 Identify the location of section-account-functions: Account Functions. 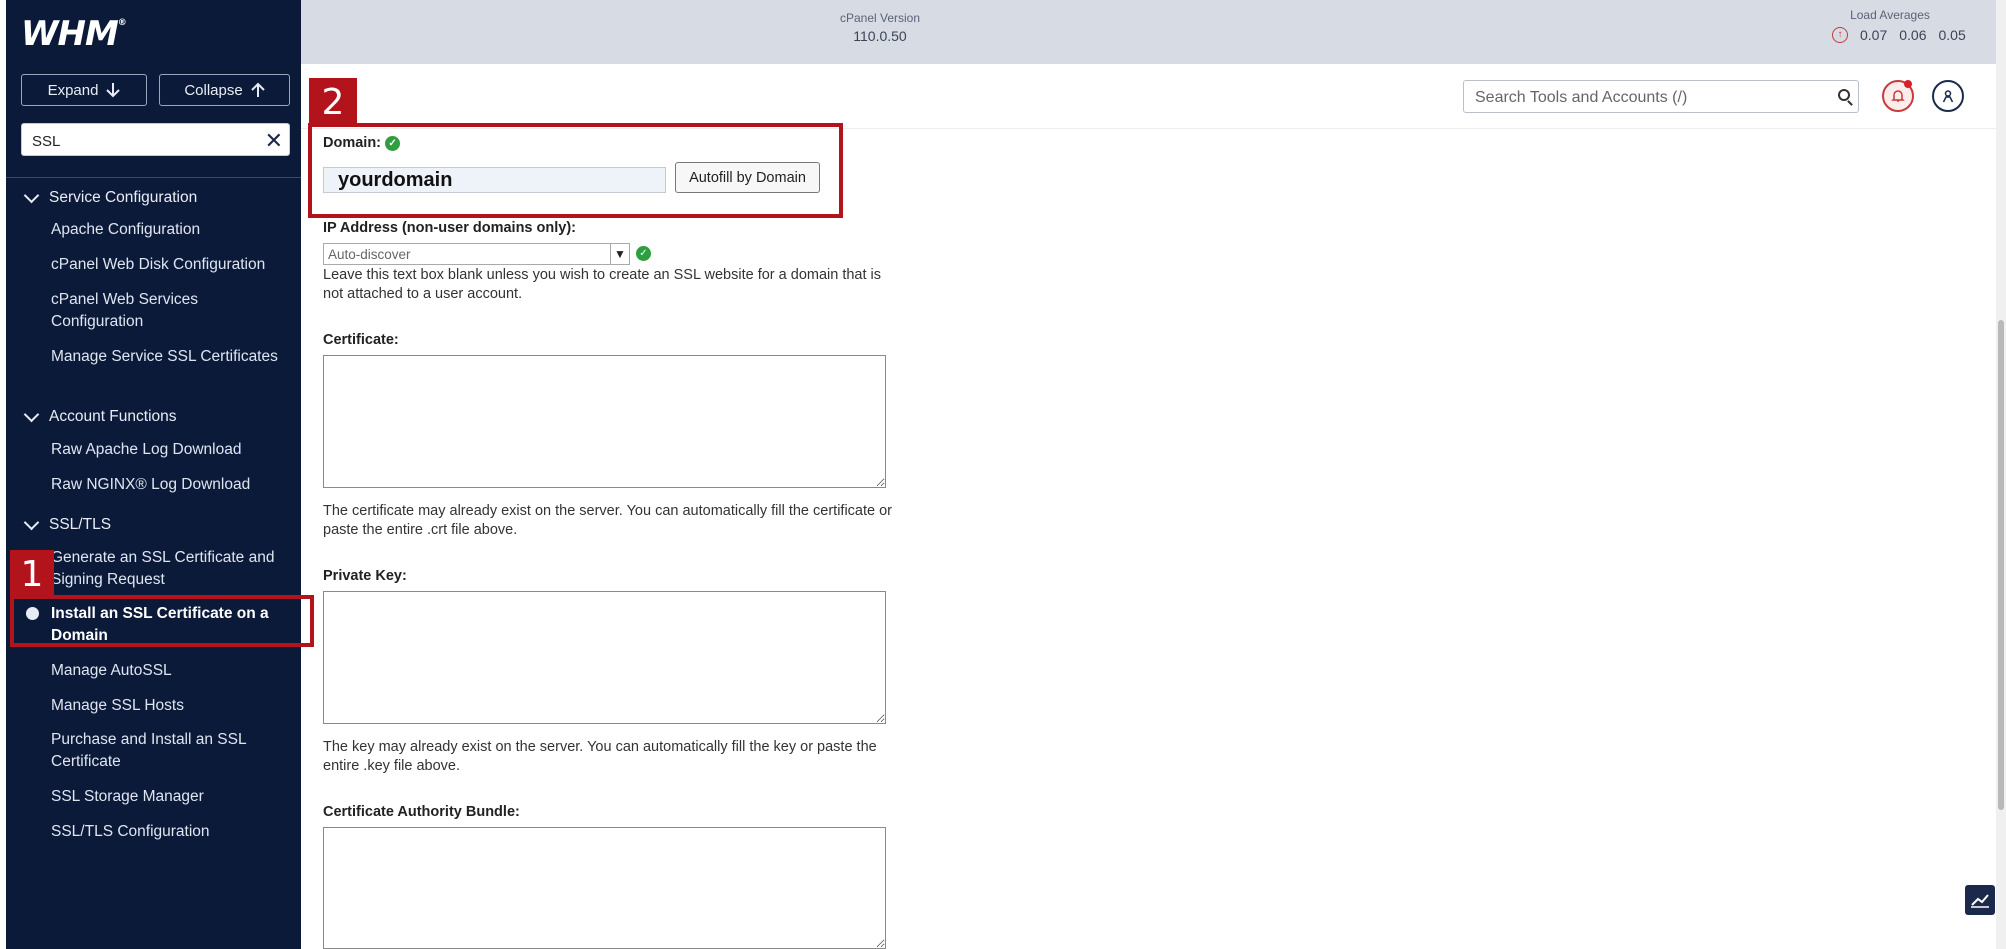
(100, 416).